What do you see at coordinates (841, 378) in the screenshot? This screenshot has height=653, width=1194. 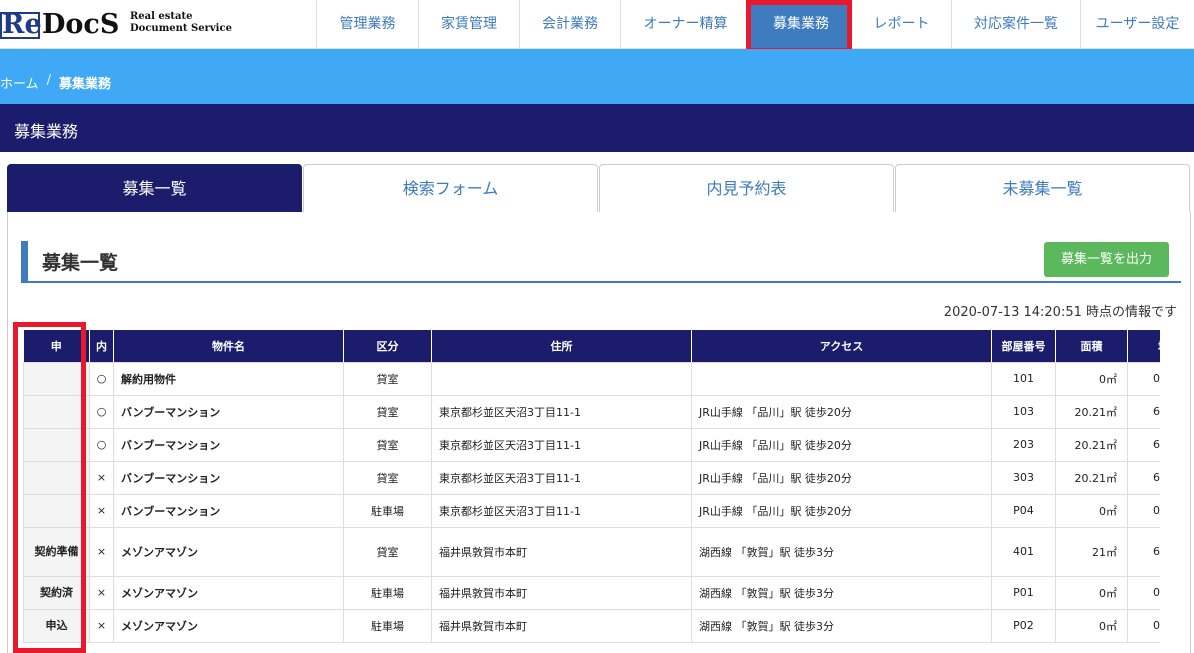 I see `cell-access` at bounding box center [841, 378].